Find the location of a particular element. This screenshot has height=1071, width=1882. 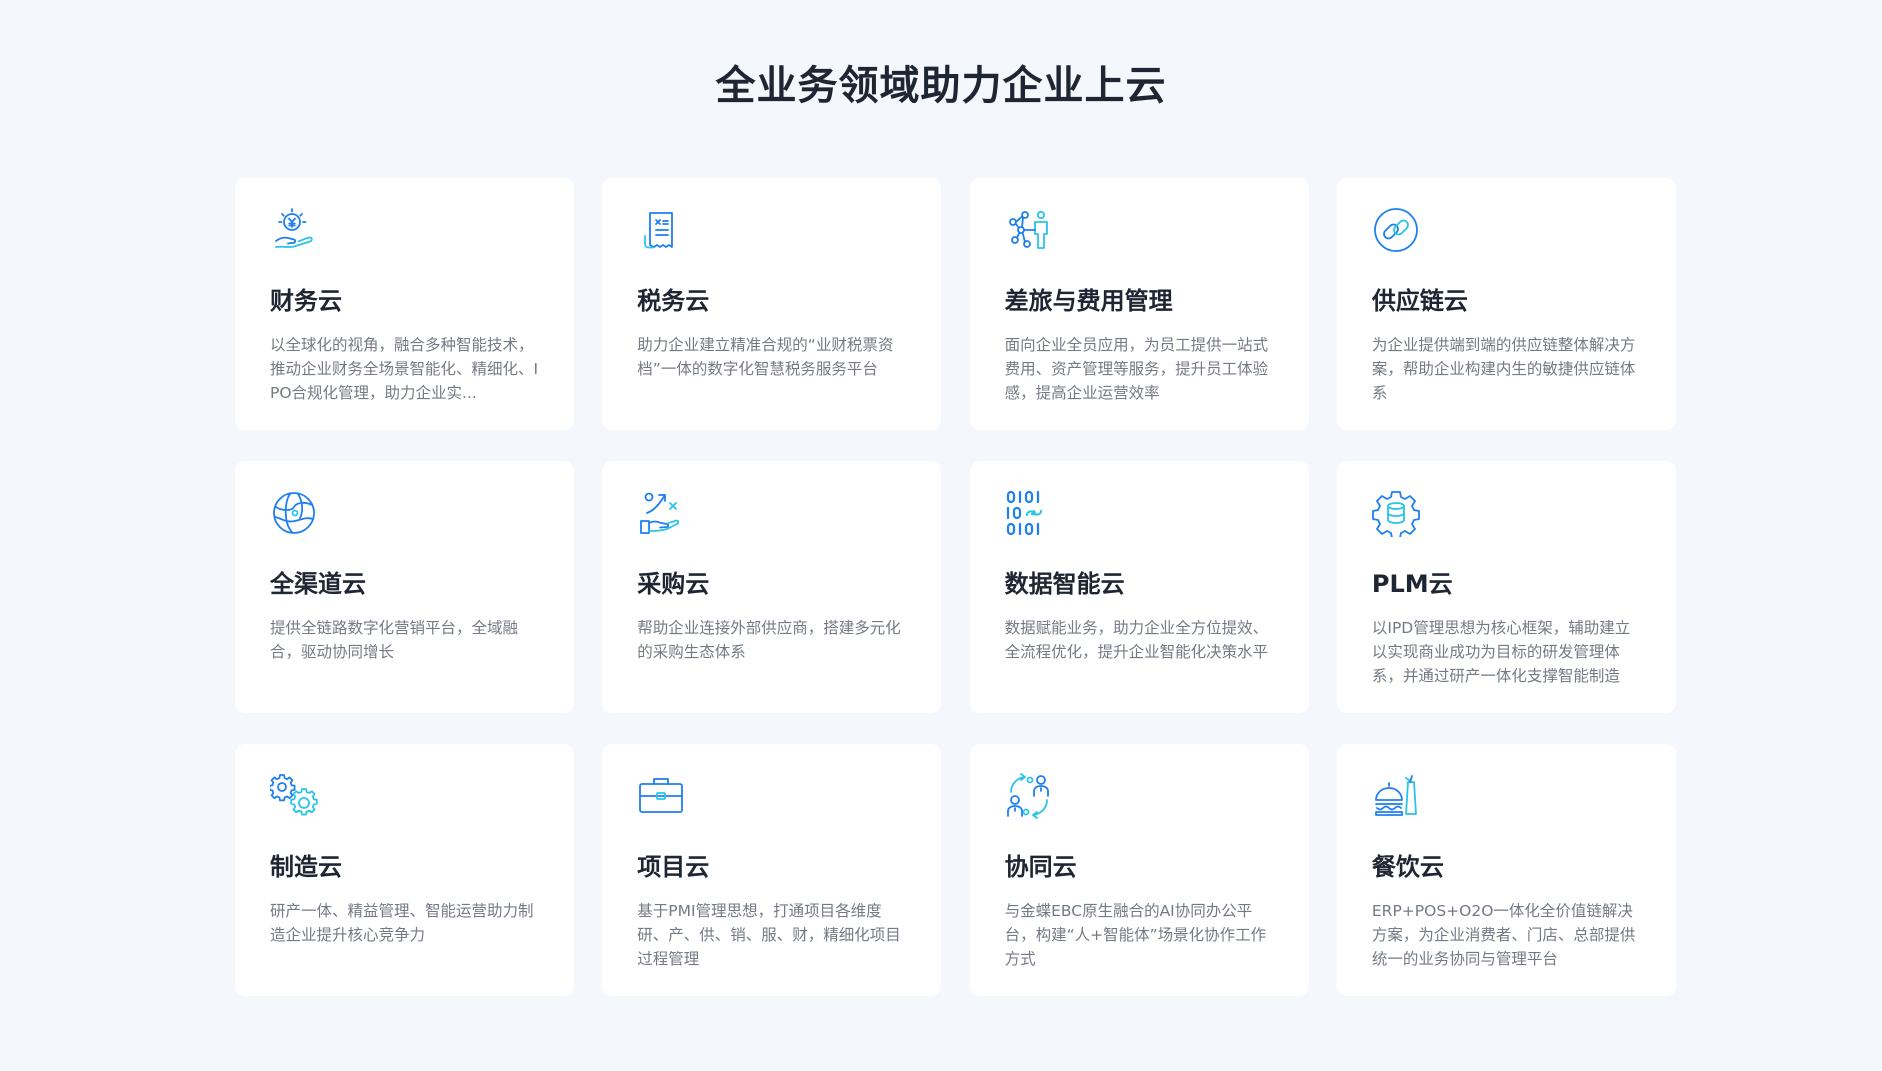

card-title: 供应链云 is located at coordinates (1419, 301).